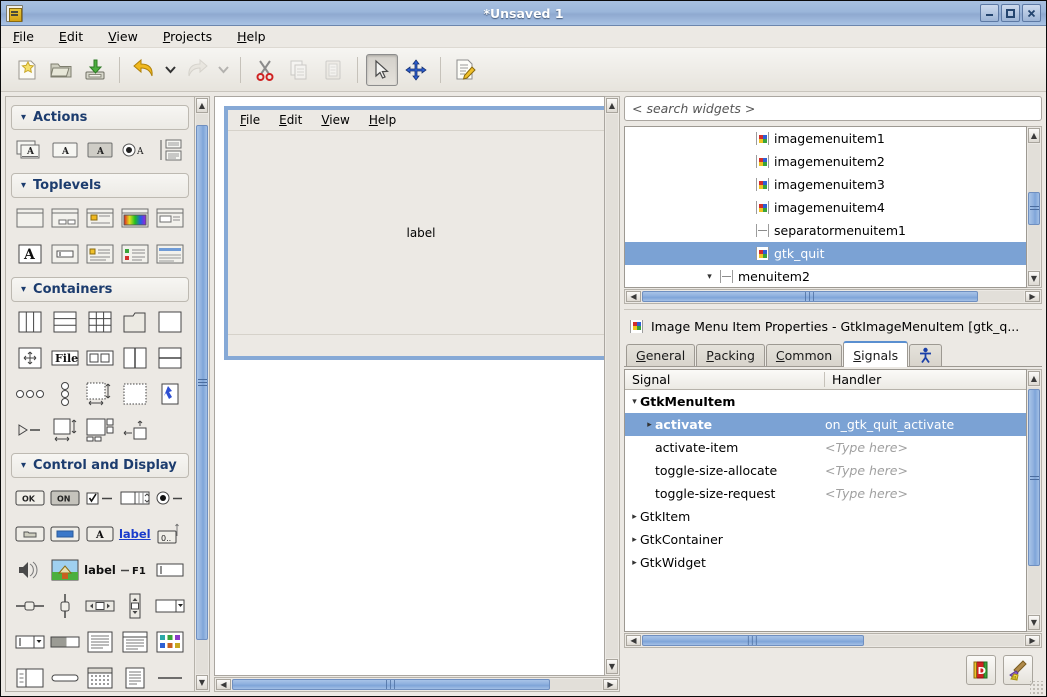  Describe the element at coordinates (134, 150) in the screenshot. I see `radio-action-icon: A` at that location.